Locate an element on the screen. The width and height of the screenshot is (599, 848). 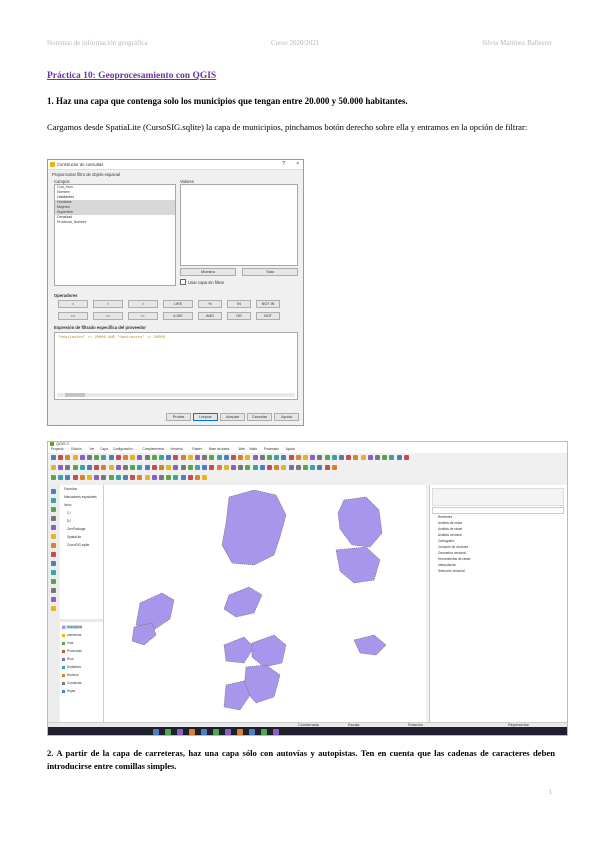
panel-splitter is located at coordinates (81, 620).